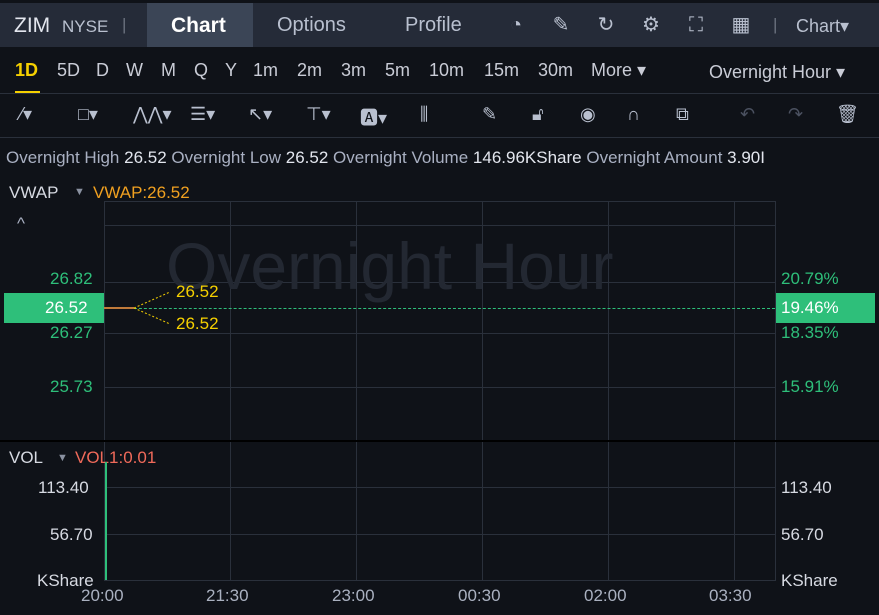 This screenshot has height=615, width=879. I want to click on collapse-icon: ^, so click(21, 224).